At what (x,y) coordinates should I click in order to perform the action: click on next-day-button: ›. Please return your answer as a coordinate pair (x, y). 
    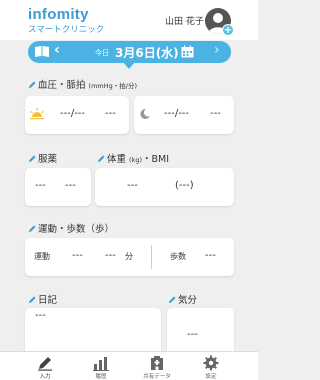
    Looking at the image, I should click on (217, 50).